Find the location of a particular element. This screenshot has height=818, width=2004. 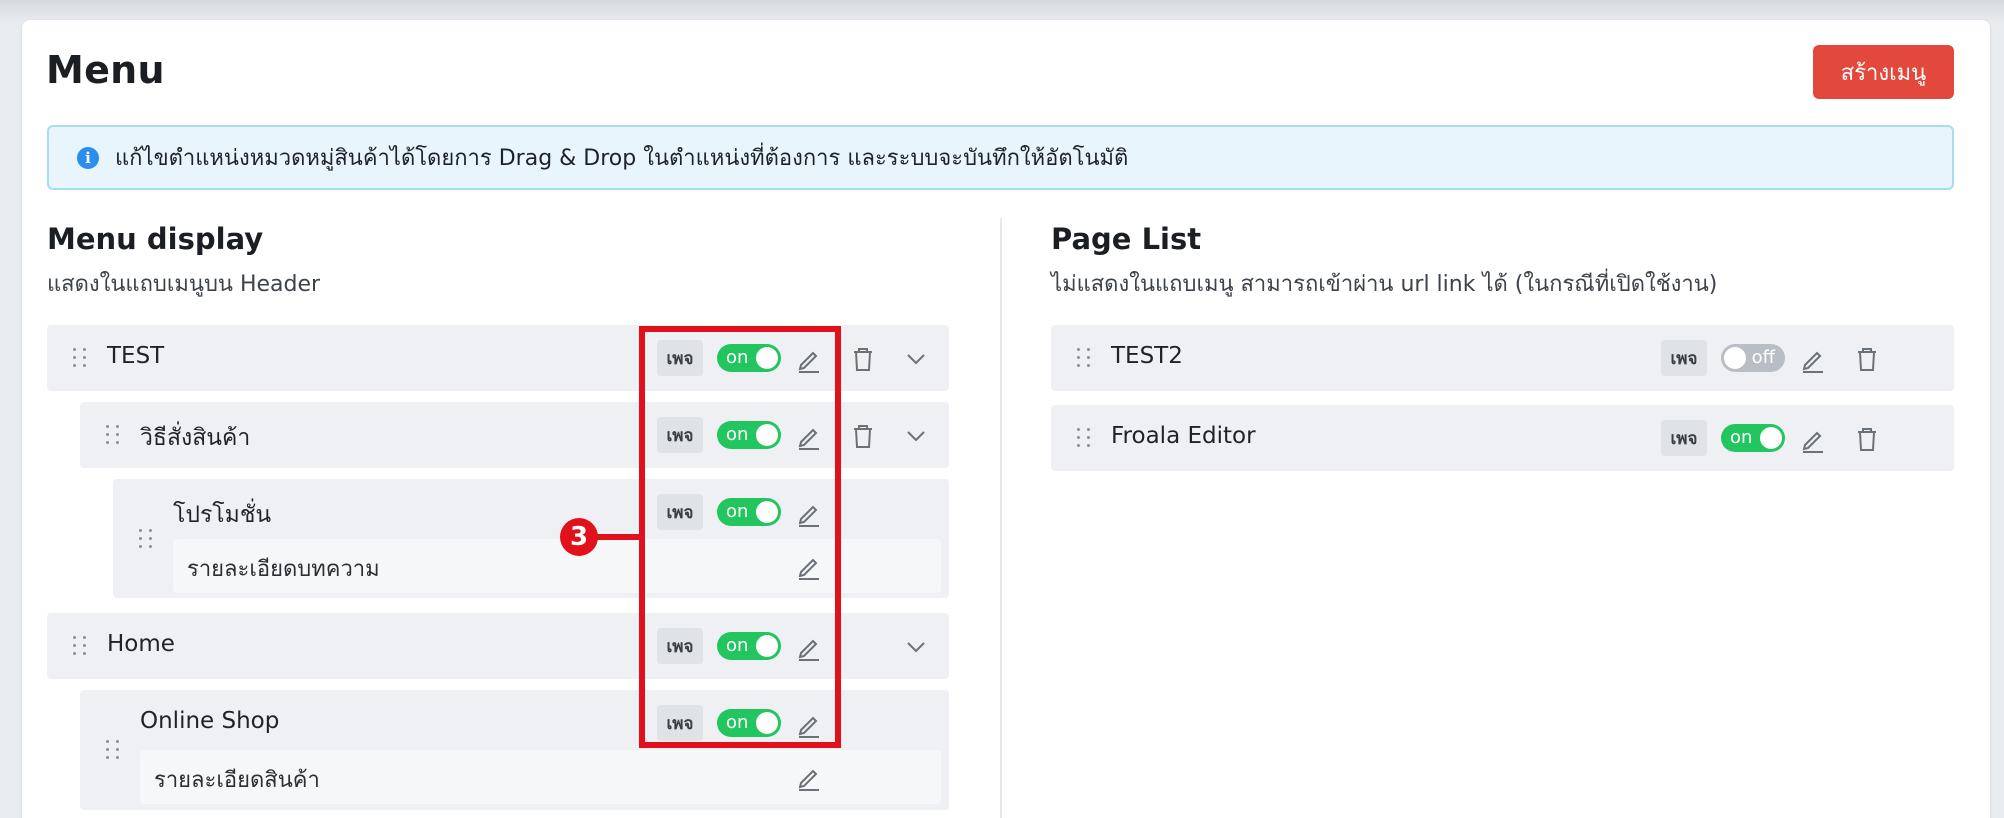

menu-item-label: โปรโมชั่น is located at coordinates (222, 515).